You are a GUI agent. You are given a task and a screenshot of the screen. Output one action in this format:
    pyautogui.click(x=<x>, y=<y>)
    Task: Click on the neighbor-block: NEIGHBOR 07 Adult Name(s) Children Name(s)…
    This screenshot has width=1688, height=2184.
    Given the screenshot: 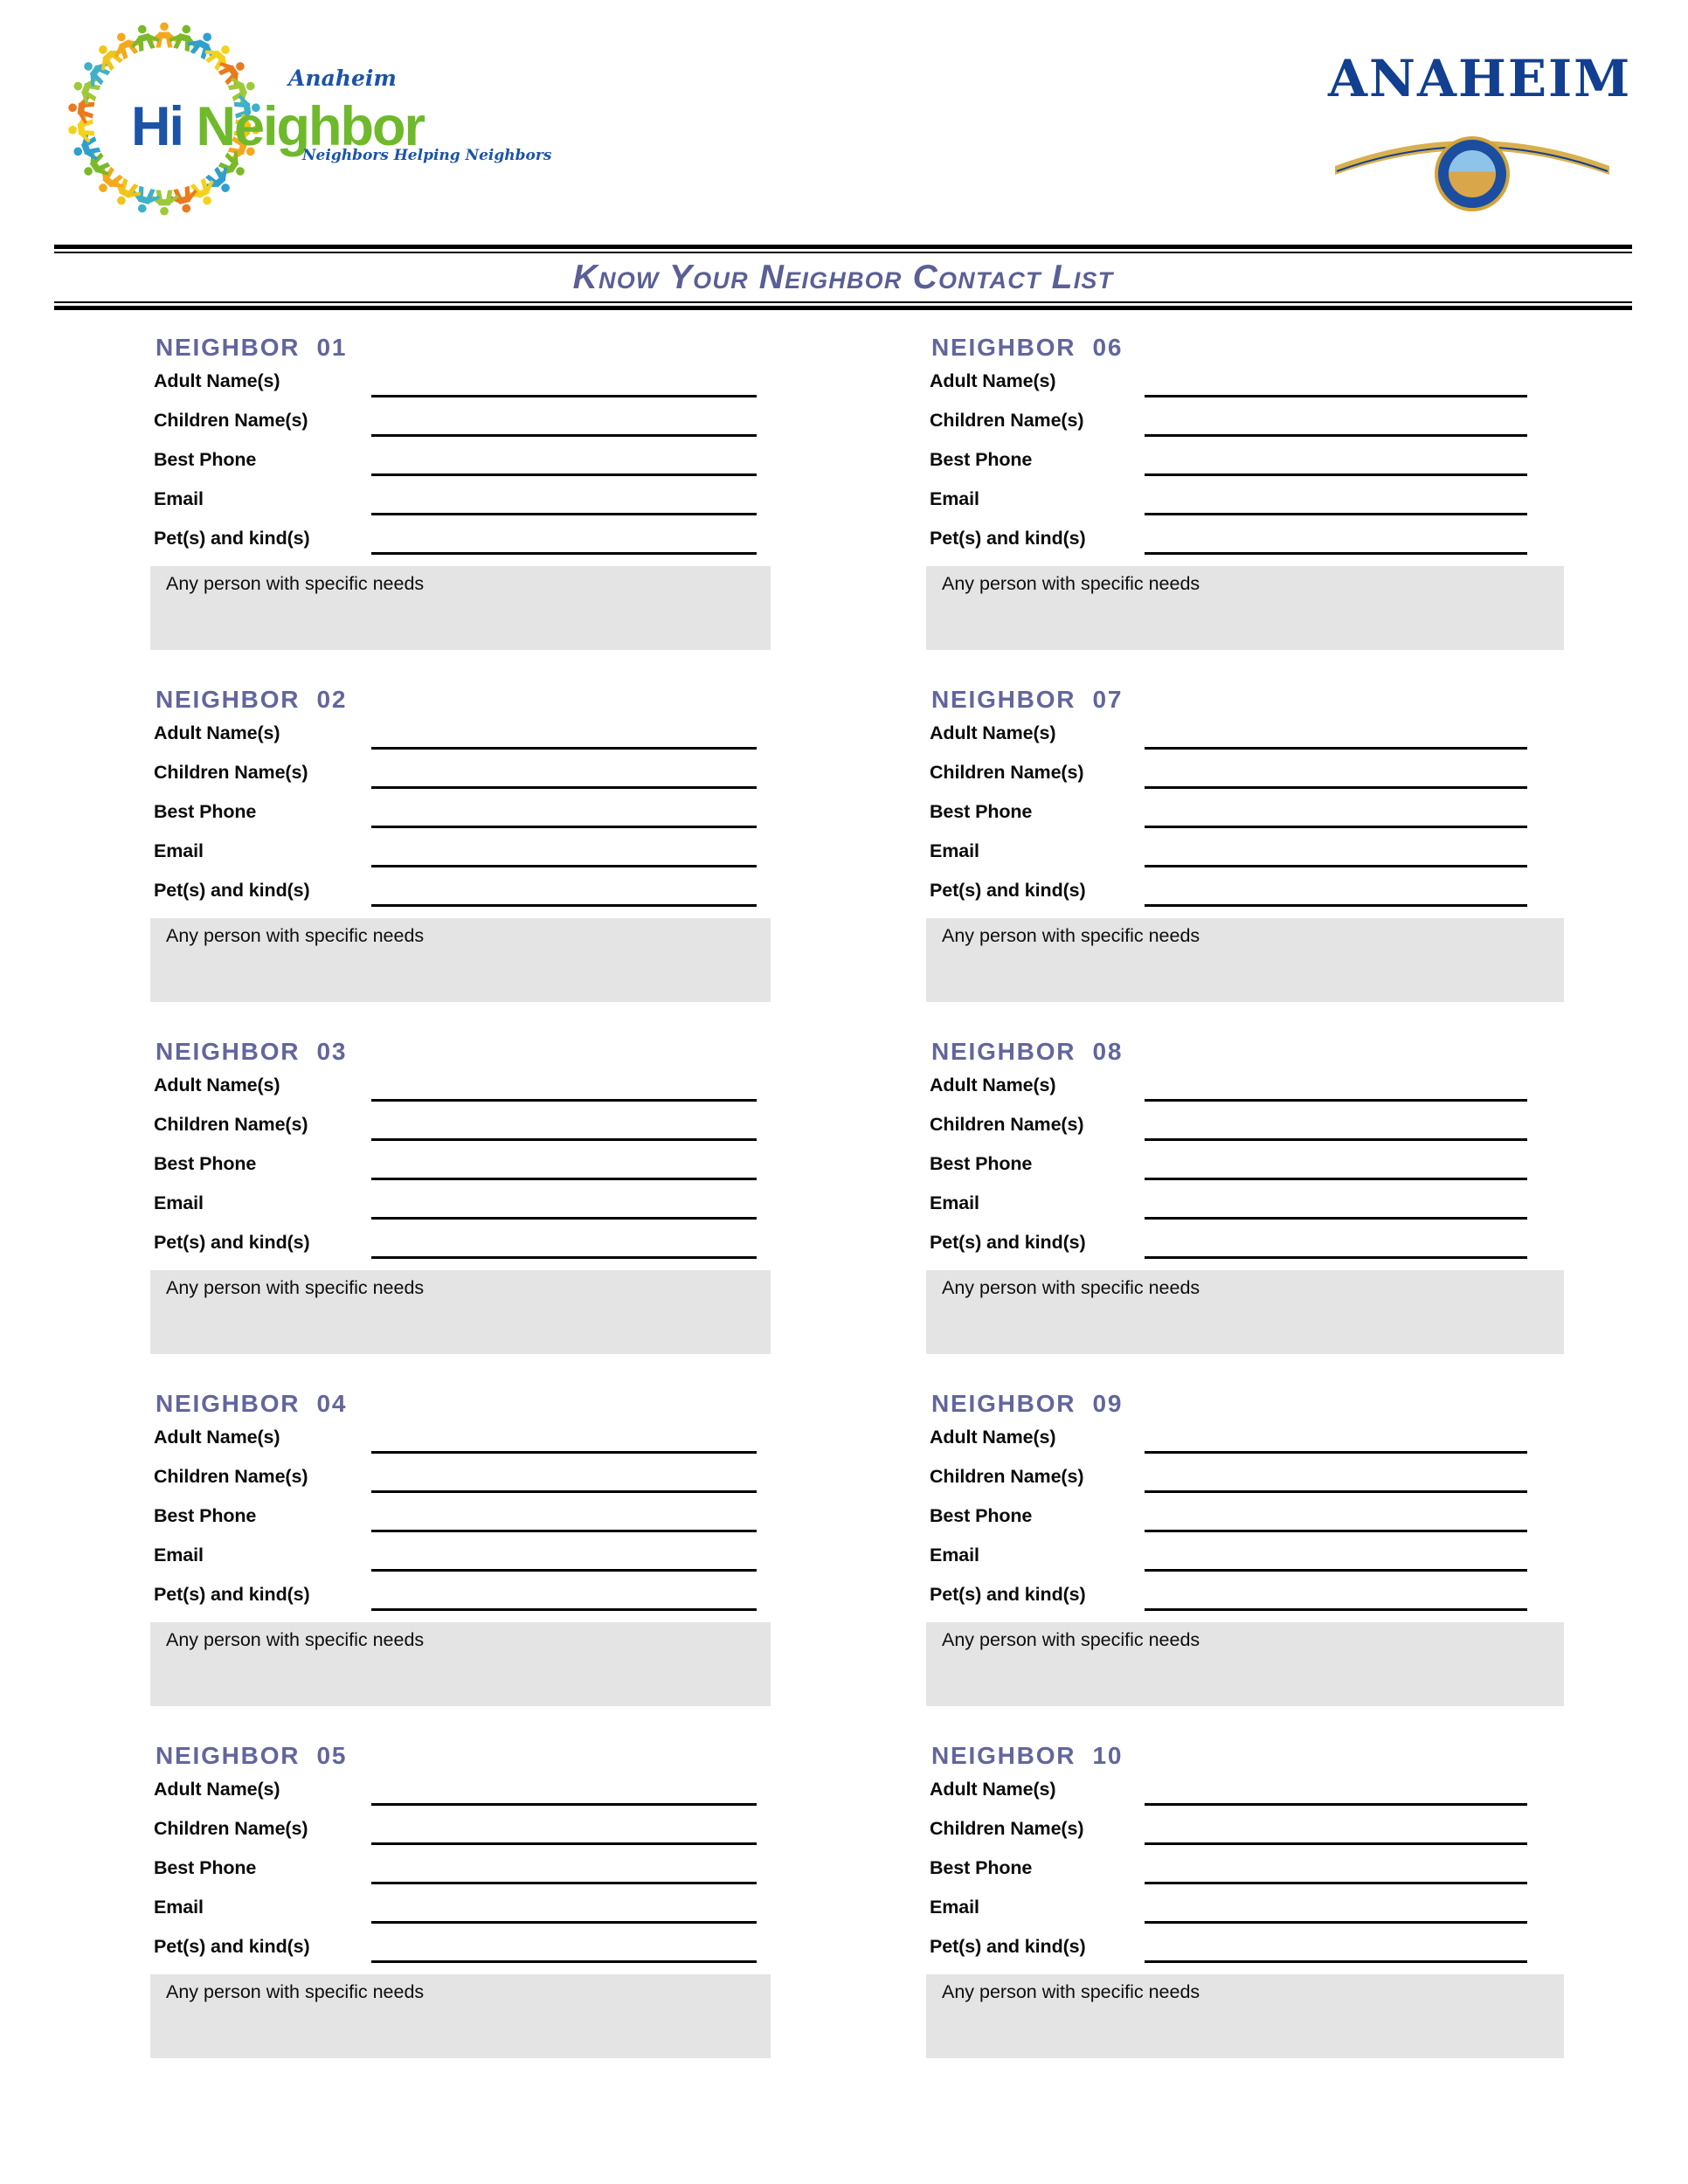 What is the action you would take?
    pyautogui.click(x=1245, y=862)
    